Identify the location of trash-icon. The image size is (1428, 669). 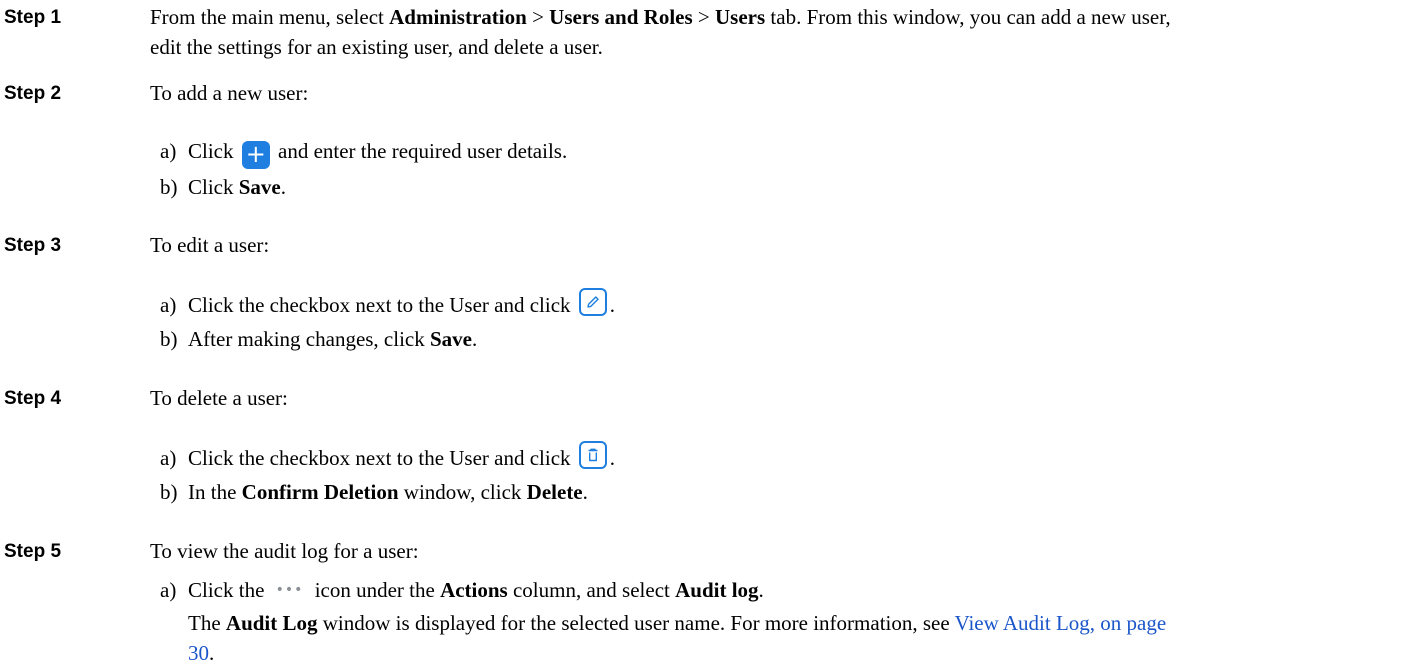
(592, 455).